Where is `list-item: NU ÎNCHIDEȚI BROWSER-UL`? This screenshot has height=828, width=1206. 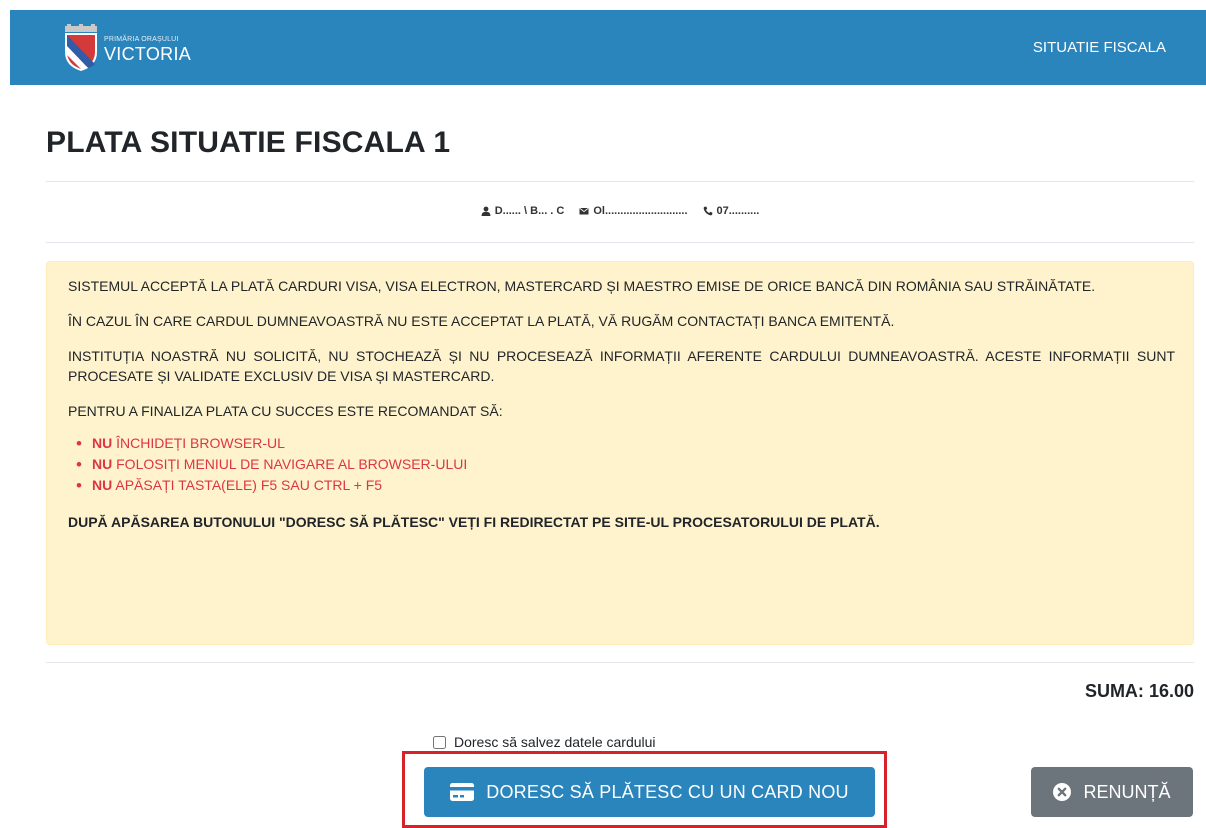 list-item: NU ÎNCHIDEȚI BROWSER-UL is located at coordinates (625, 443).